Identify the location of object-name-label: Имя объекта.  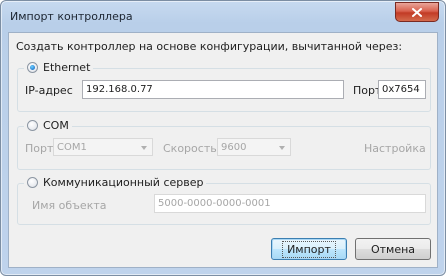
(69, 205).